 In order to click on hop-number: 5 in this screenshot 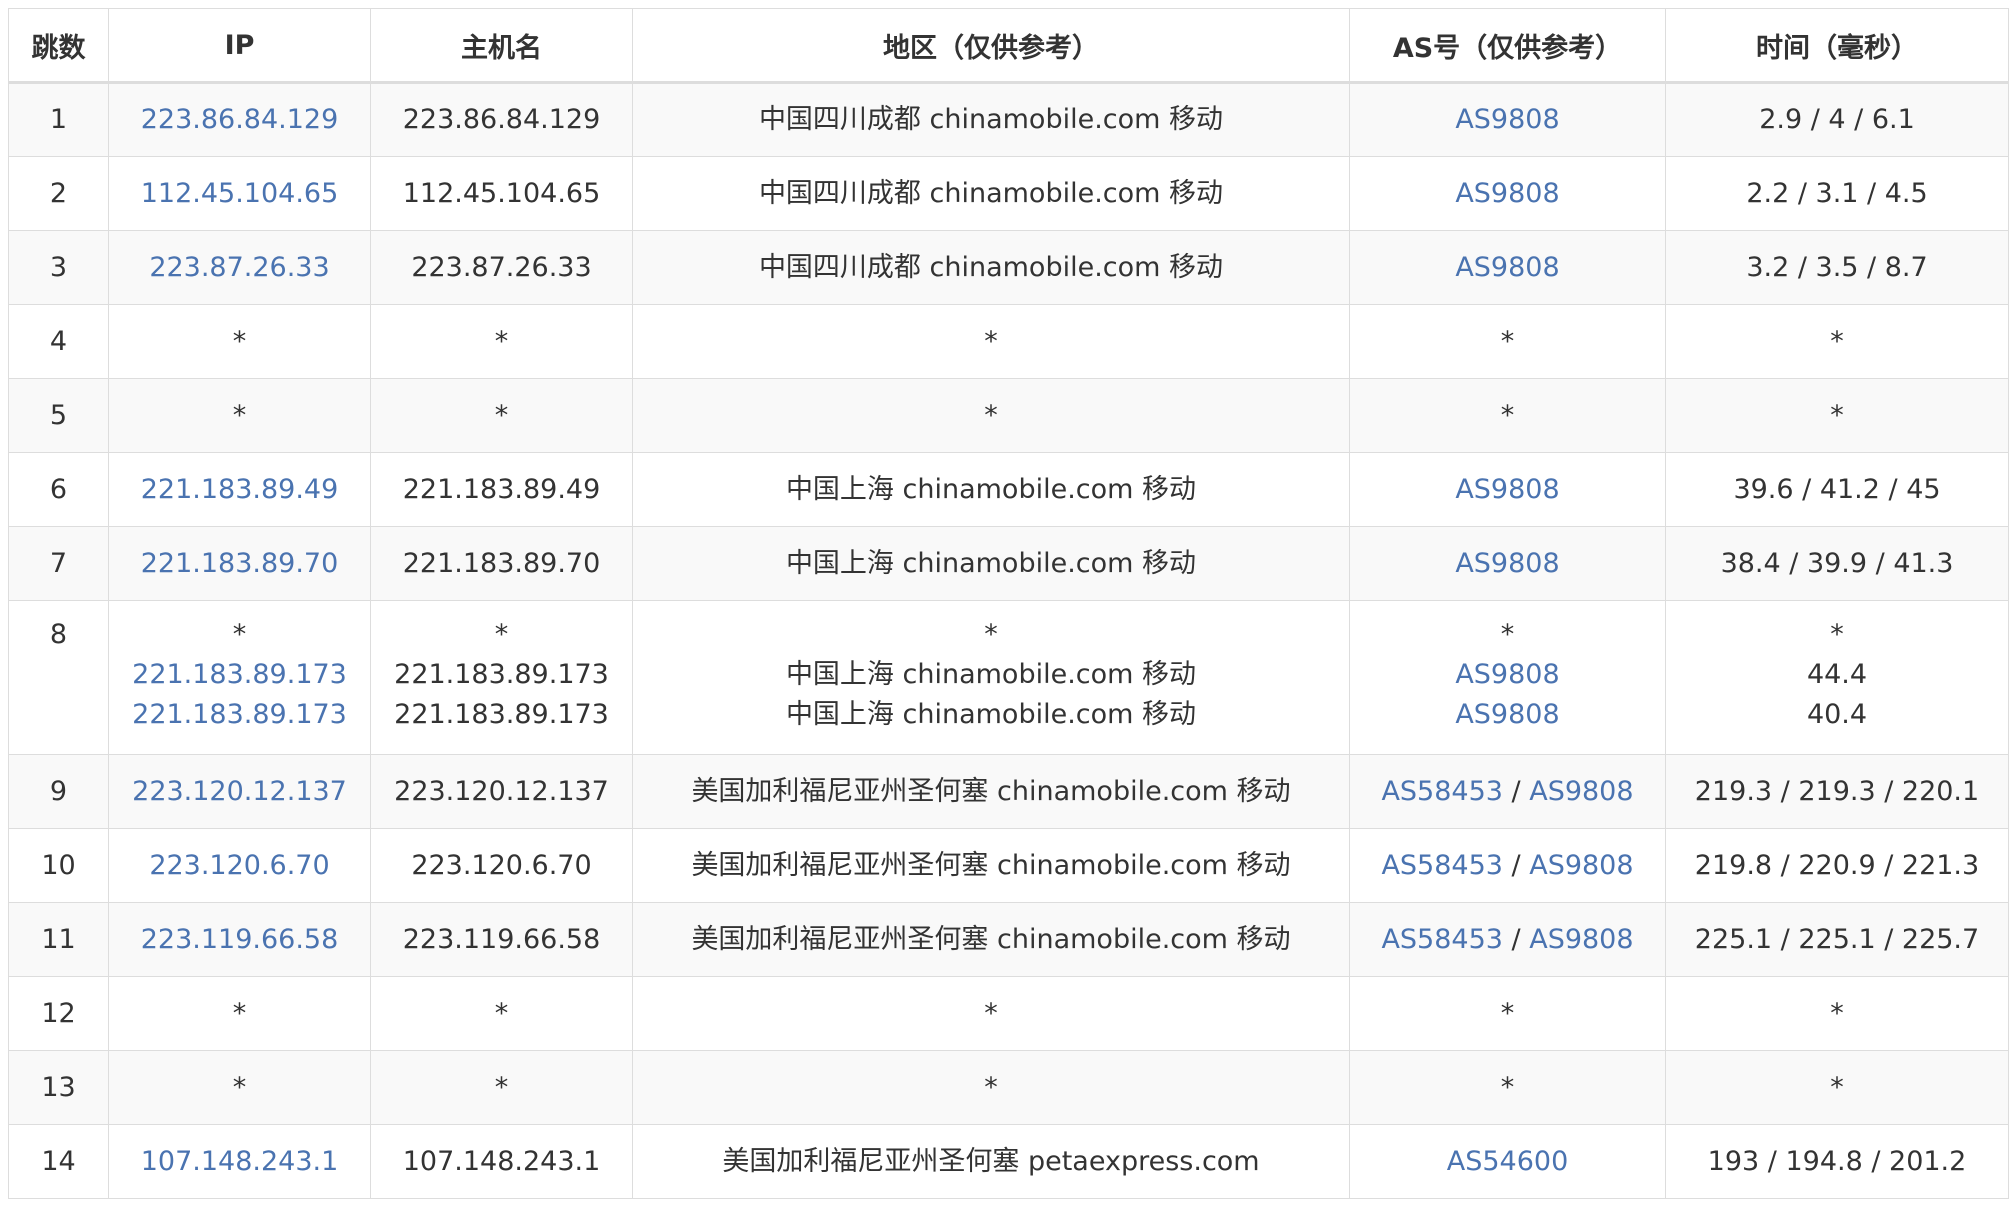, I will do `click(58, 415)`.